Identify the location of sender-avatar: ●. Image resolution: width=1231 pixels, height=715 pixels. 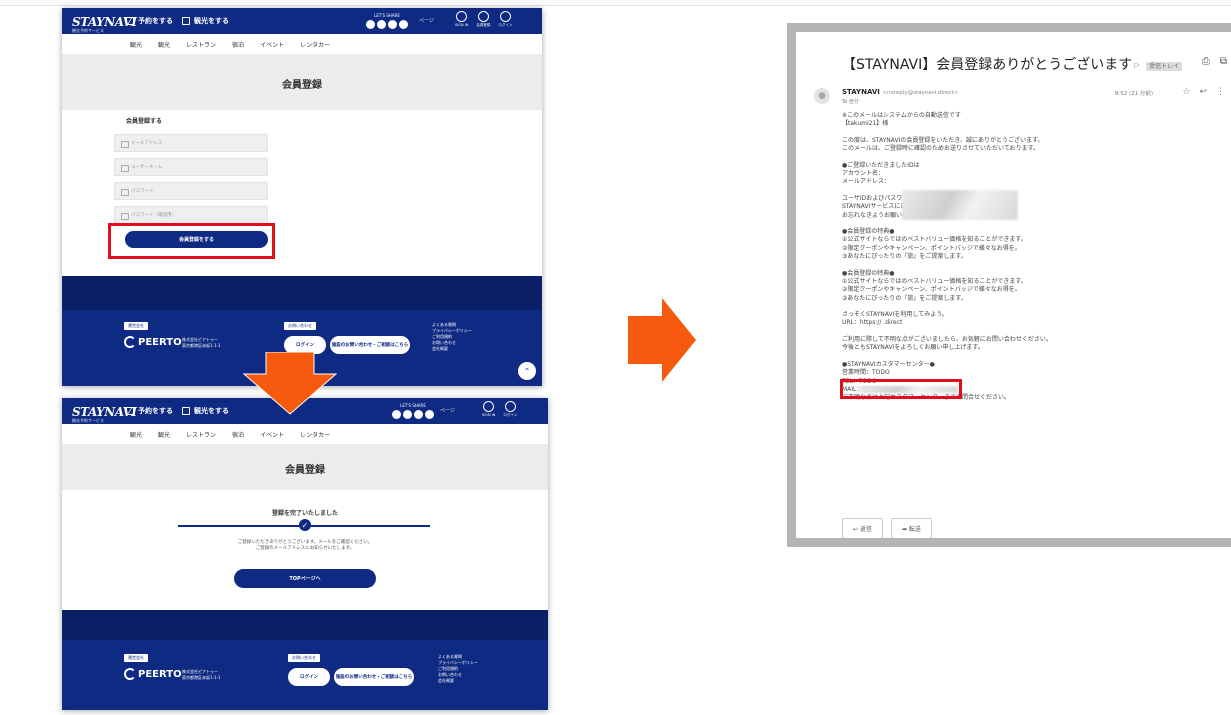
(822, 96).